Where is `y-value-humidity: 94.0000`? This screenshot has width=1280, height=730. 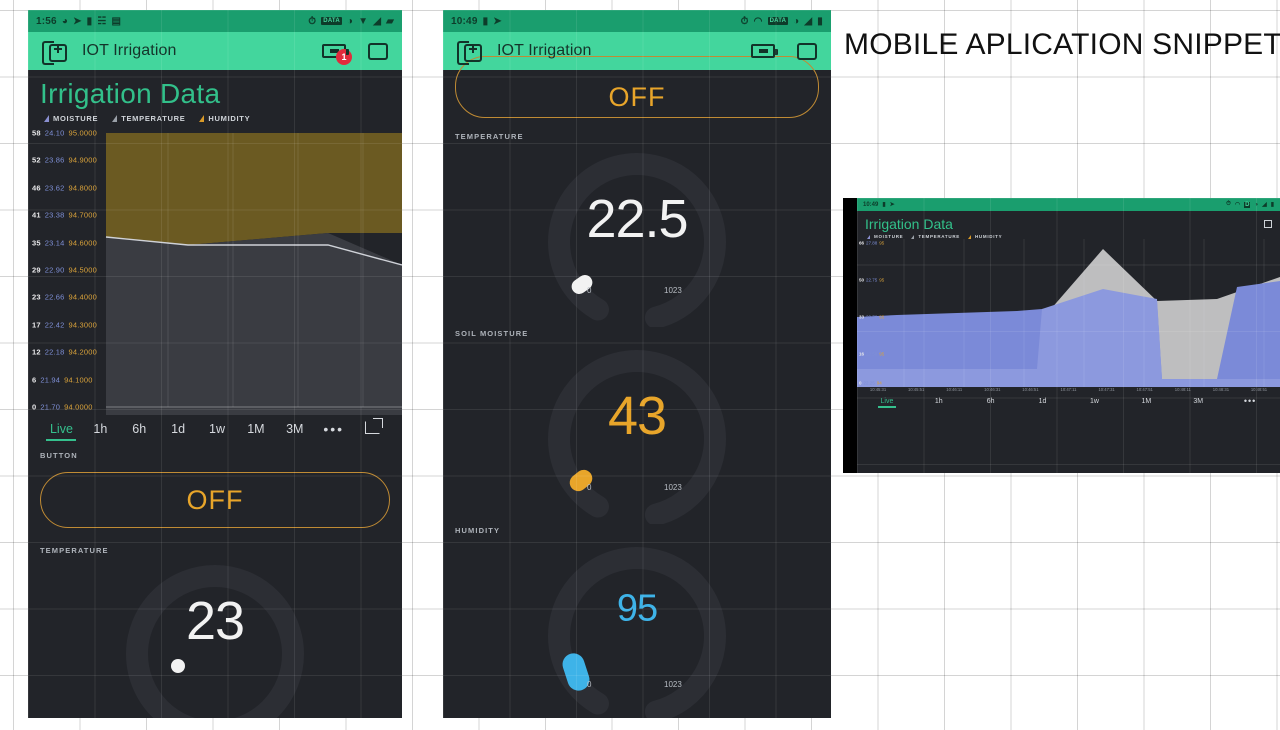
y-value-humidity: 94.0000 is located at coordinates (78, 407).